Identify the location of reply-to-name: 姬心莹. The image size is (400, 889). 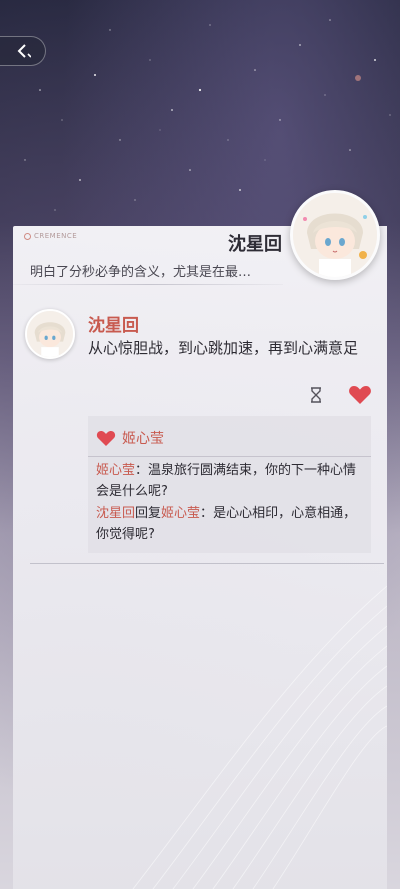
(180, 513).